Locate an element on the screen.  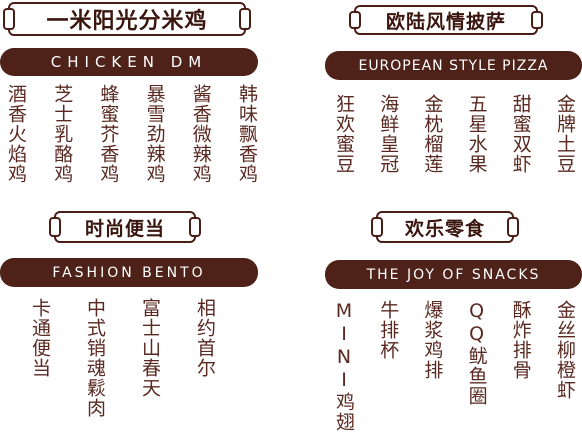
menu-item: 金牌土豆 is located at coordinates (564, 134).